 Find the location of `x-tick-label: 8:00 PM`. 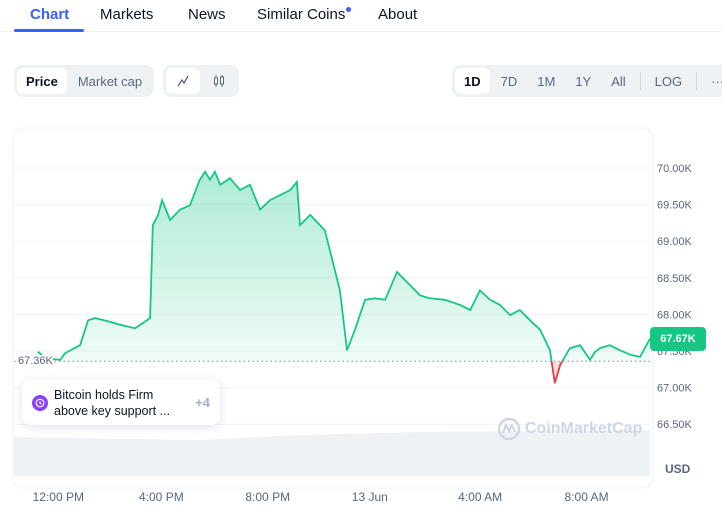

x-tick-label: 8:00 PM is located at coordinates (268, 497).